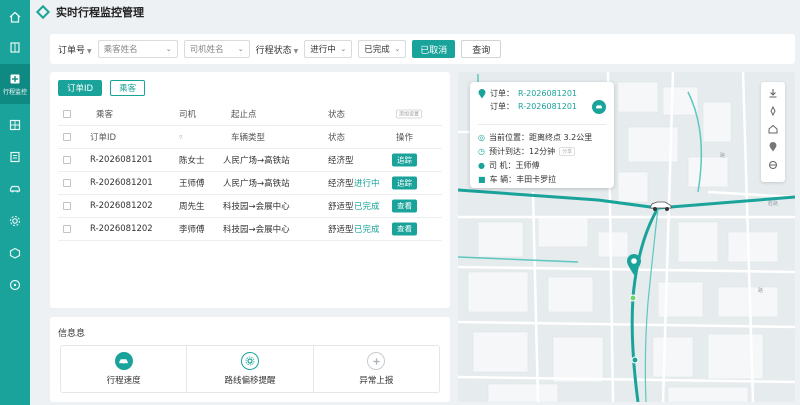  What do you see at coordinates (773, 204) in the screenshot?
I see `map-road-label: 胜路` at bounding box center [773, 204].